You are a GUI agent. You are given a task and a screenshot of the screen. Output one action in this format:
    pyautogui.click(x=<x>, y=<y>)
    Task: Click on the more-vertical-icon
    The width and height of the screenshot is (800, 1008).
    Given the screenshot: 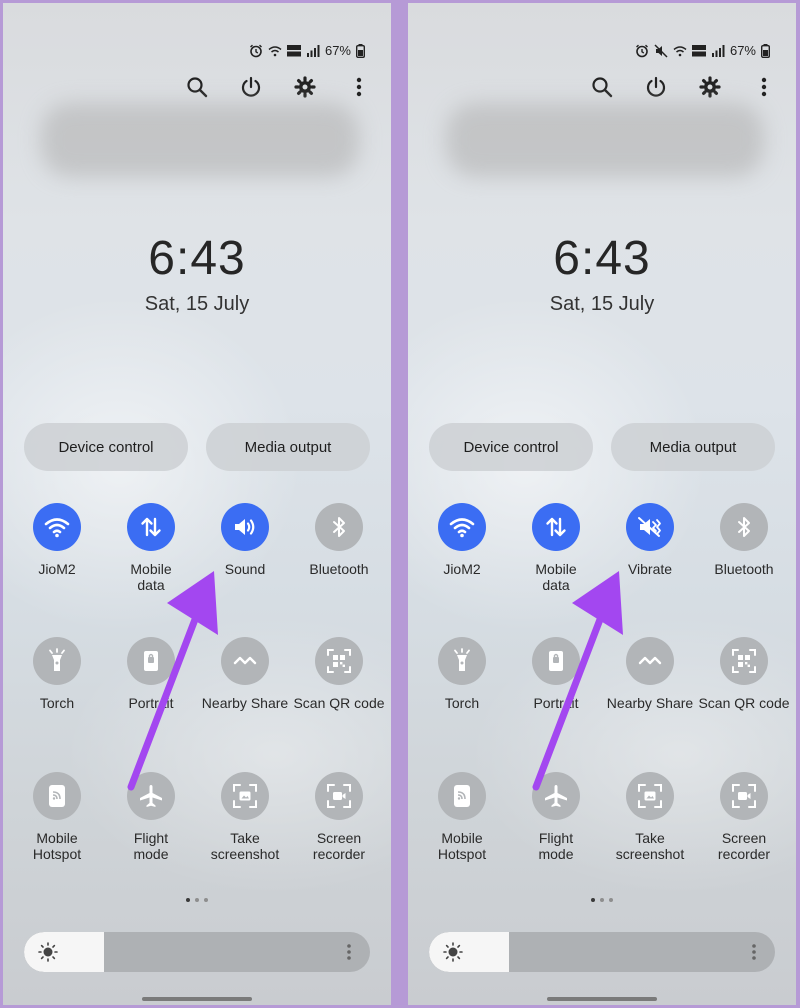 What is the action you would take?
    pyautogui.click(x=359, y=87)
    